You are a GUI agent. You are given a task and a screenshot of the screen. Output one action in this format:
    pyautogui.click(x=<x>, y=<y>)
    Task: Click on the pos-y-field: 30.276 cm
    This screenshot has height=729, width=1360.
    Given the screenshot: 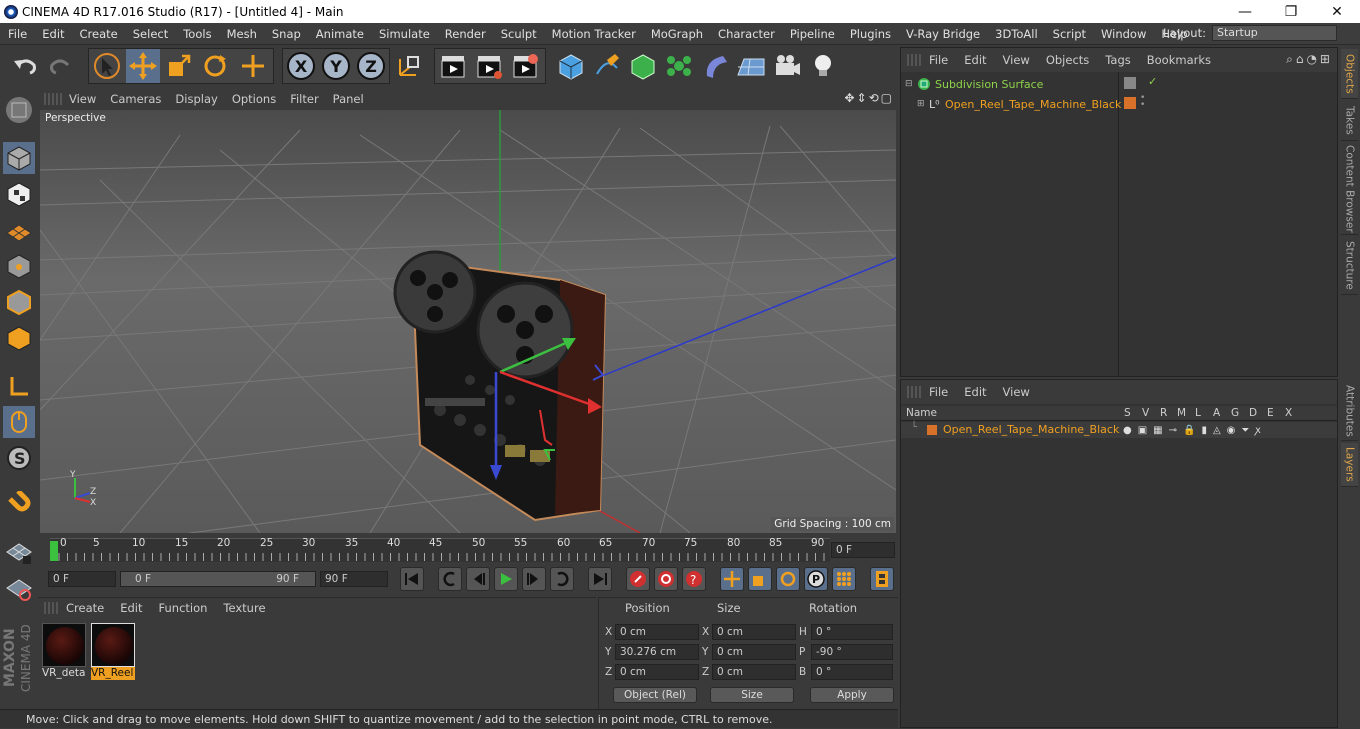 What is the action you would take?
    pyautogui.click(x=657, y=652)
    